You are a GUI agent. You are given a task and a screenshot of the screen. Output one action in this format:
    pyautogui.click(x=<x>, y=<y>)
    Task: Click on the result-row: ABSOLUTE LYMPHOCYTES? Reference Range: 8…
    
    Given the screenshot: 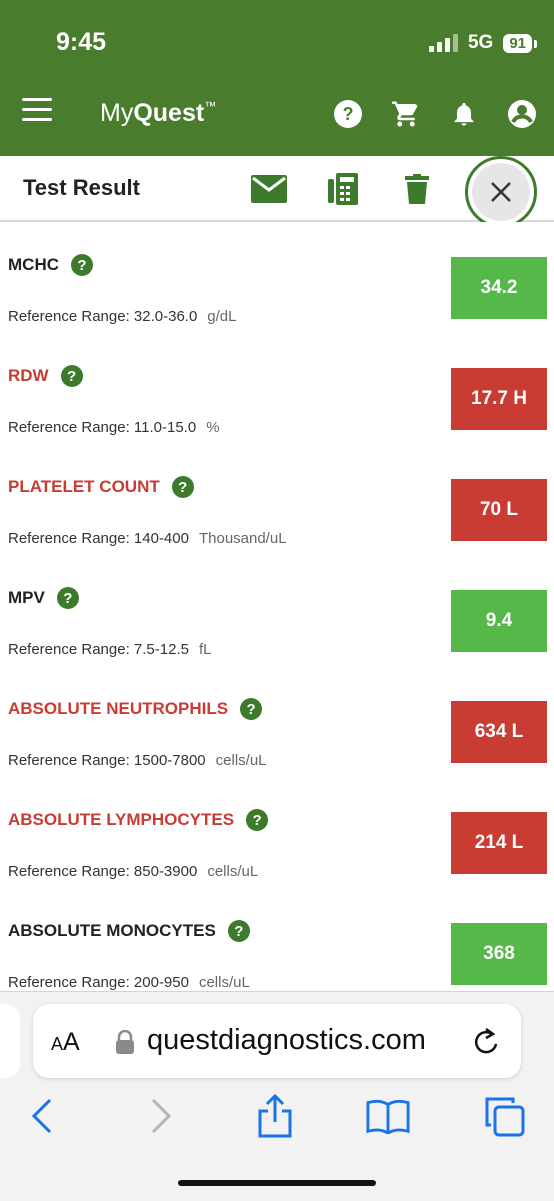 What is the action you would take?
    pyautogui.click(x=277, y=832)
    